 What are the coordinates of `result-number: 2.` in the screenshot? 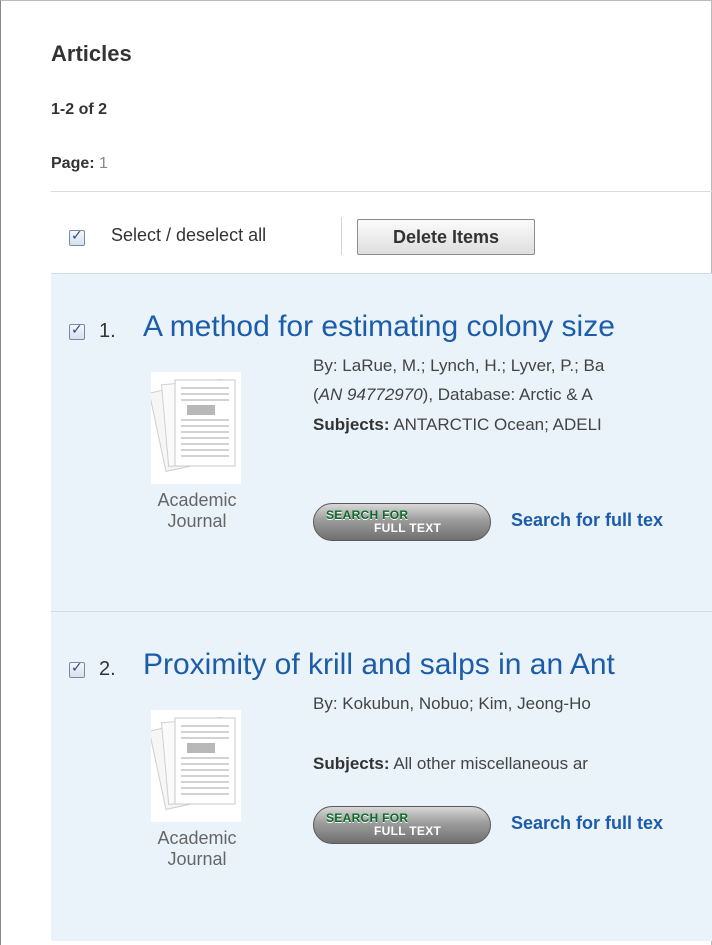 It's located at (107, 669).